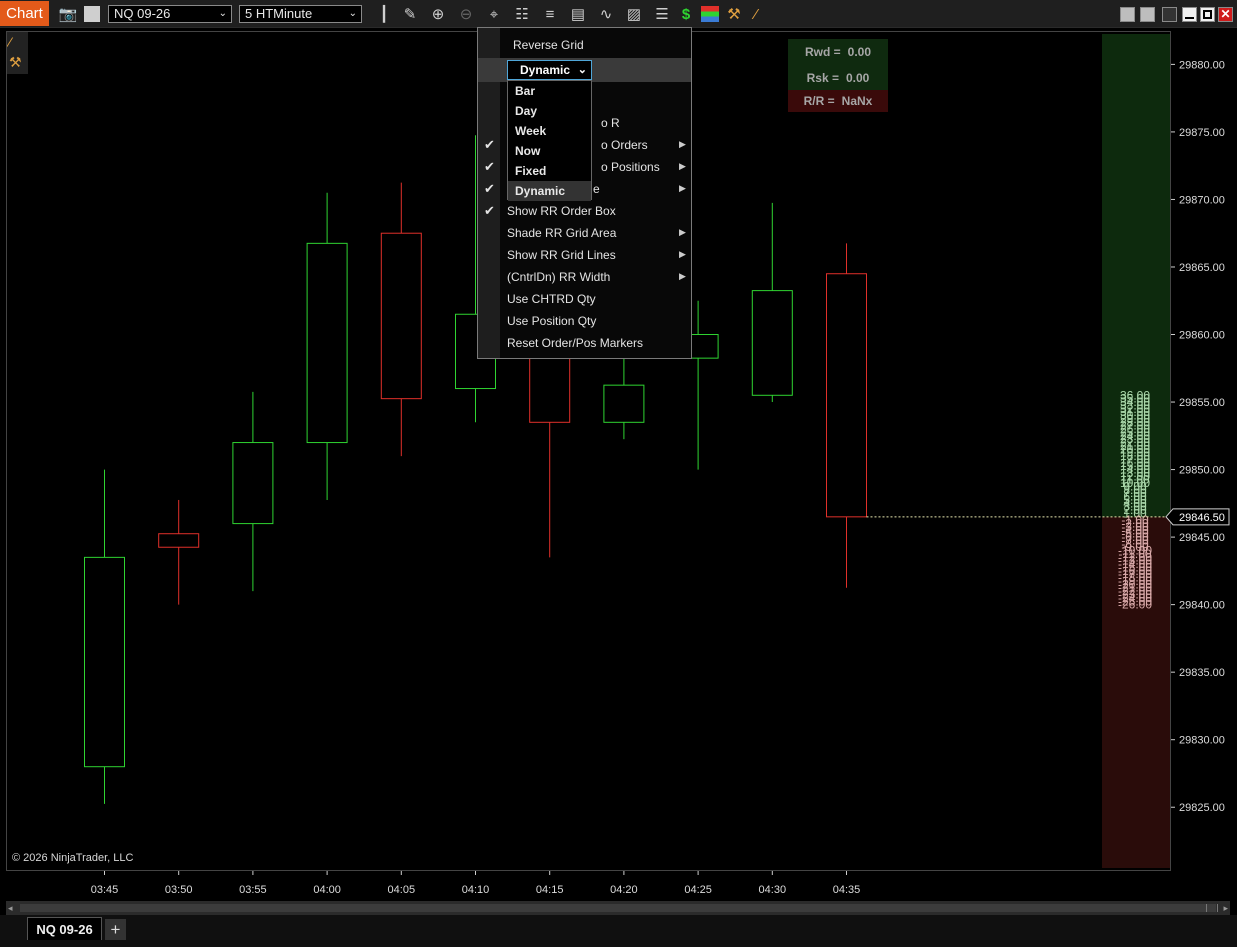 This screenshot has height=947, width=1237. I want to click on menu-item-rr-width: (CntrlDn) RR Width, so click(558, 277).